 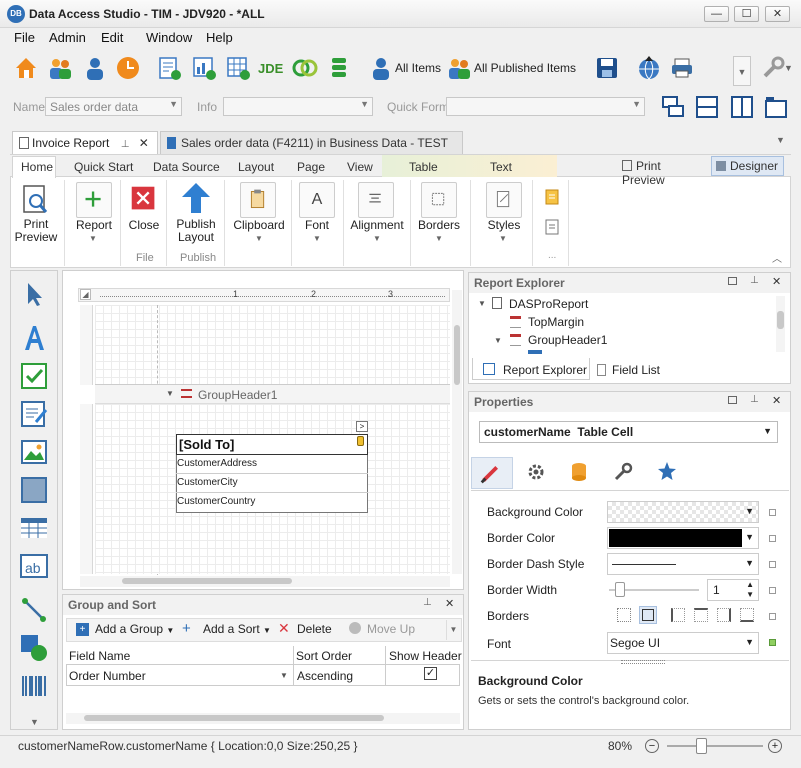 I want to click on col-show-header: Show Header, so click(x=425, y=656).